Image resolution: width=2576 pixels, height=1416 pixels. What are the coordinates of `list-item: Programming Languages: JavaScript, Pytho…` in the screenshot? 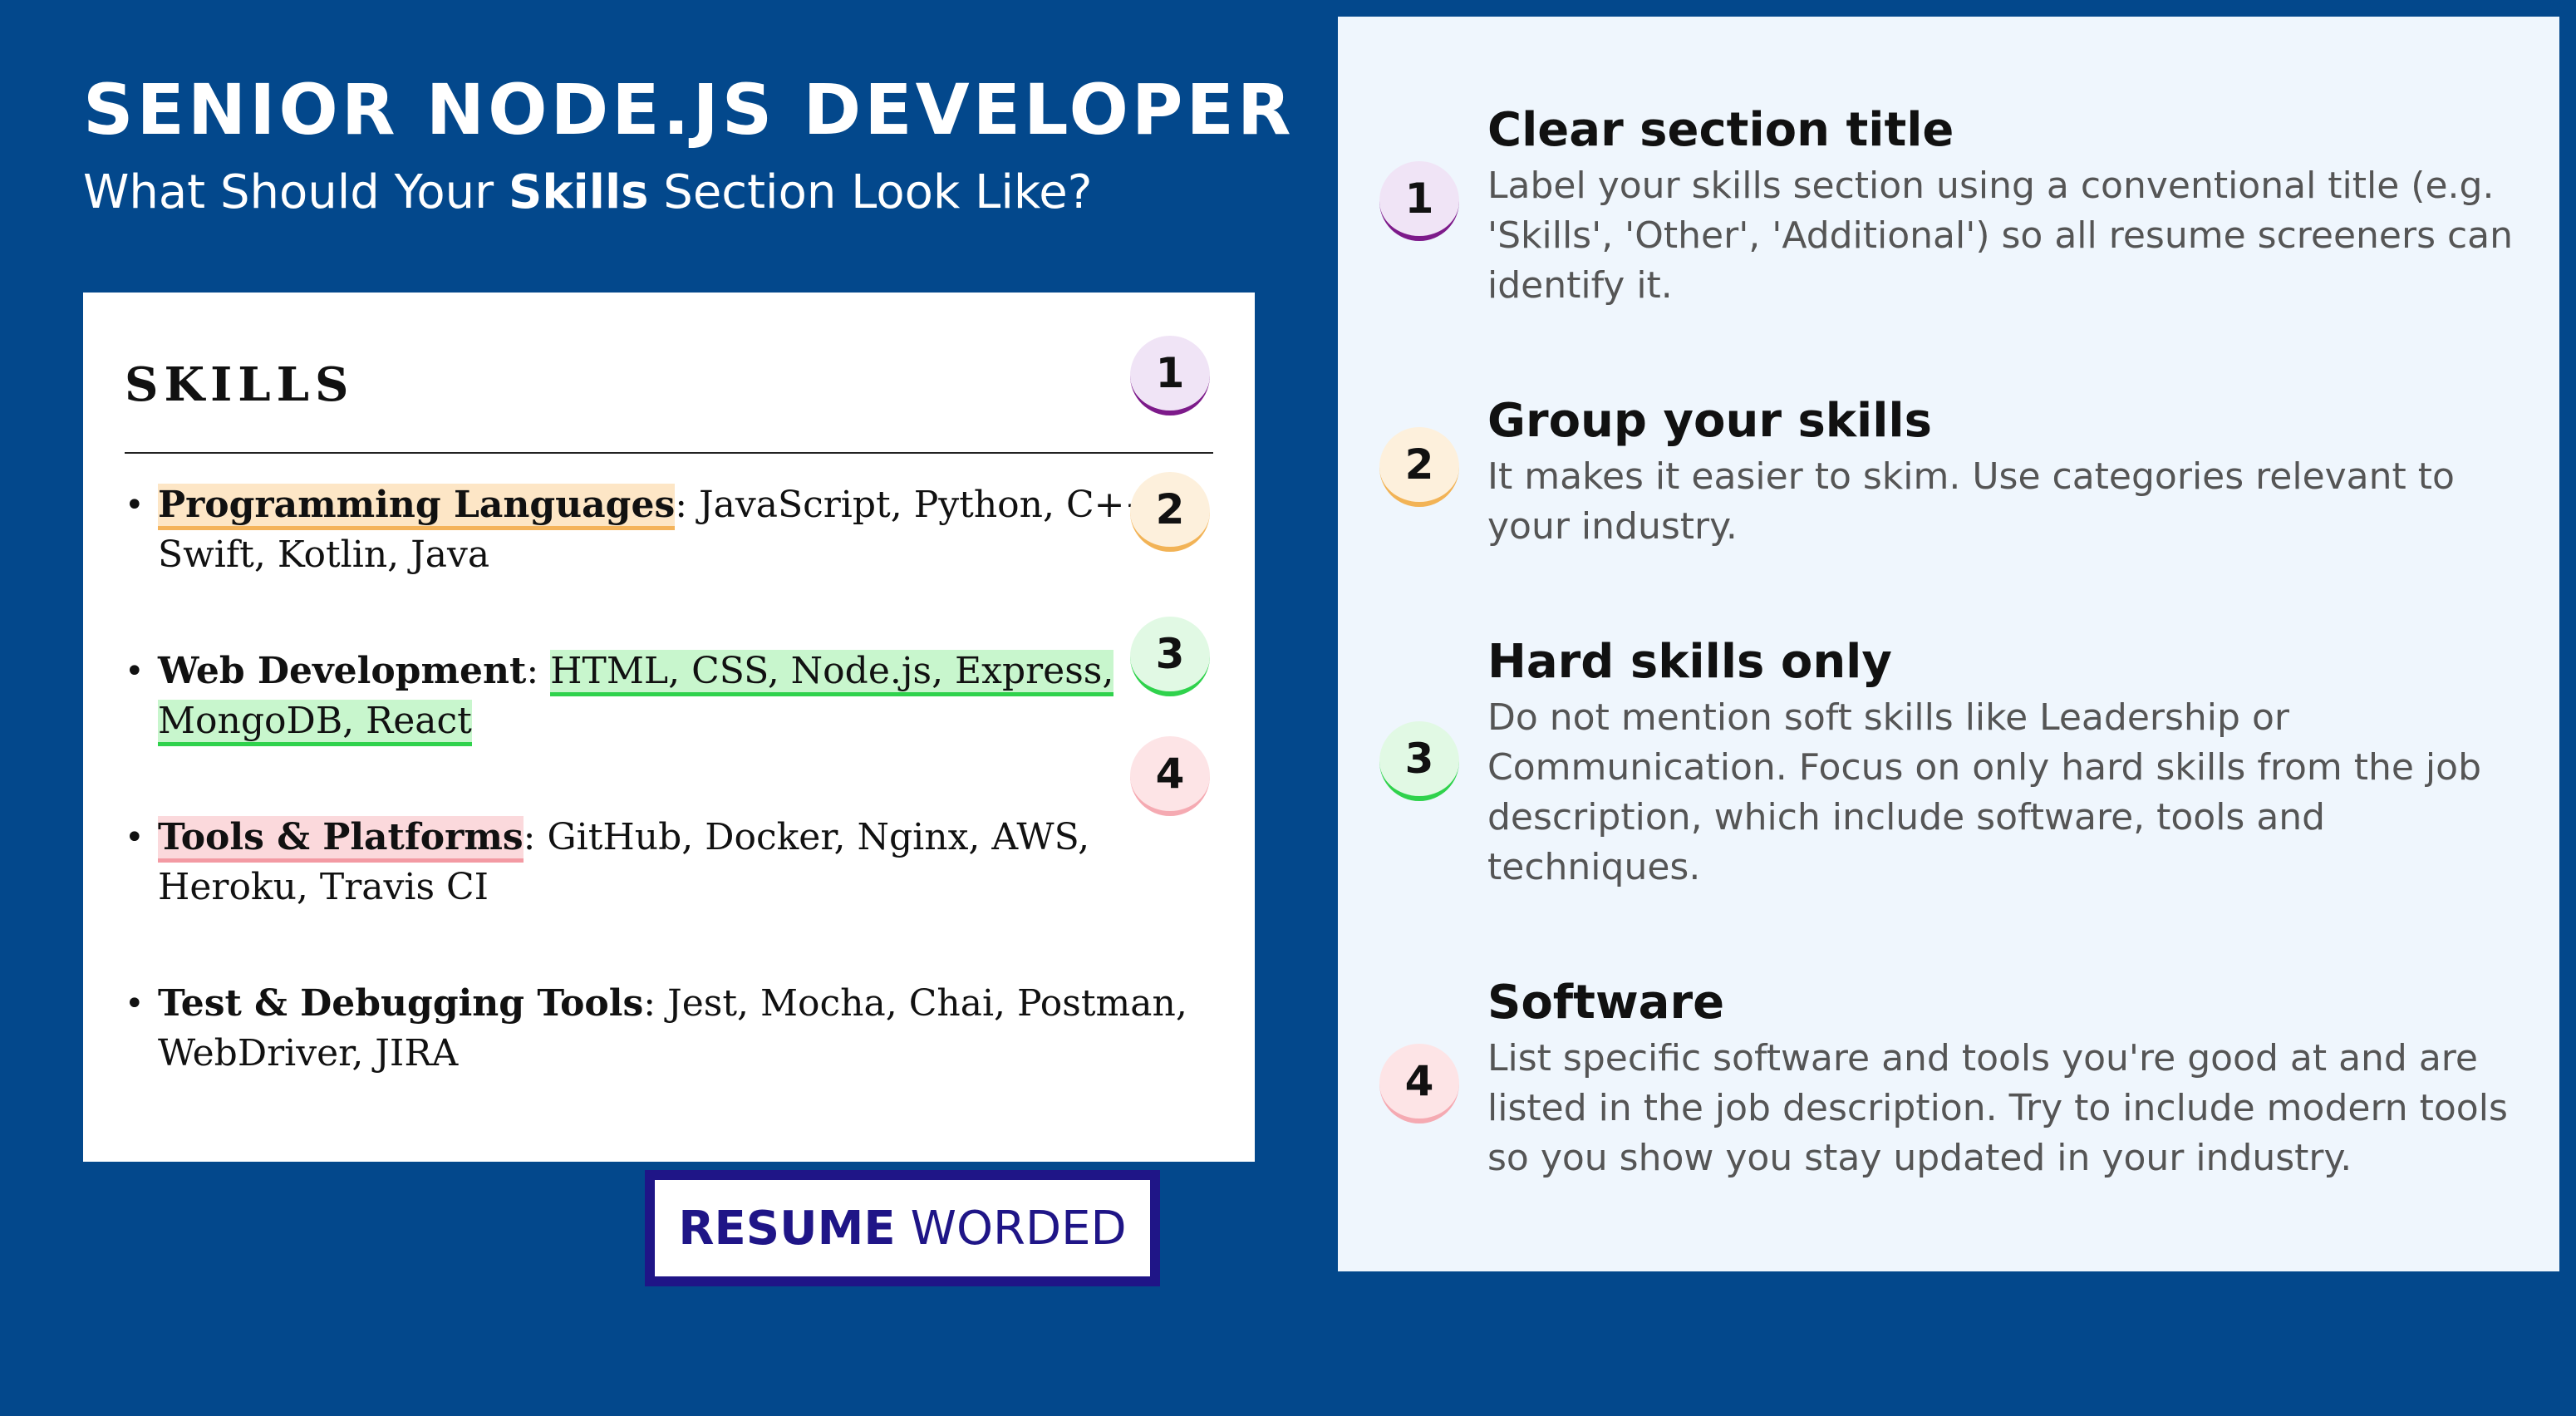 It's located at (665, 530).